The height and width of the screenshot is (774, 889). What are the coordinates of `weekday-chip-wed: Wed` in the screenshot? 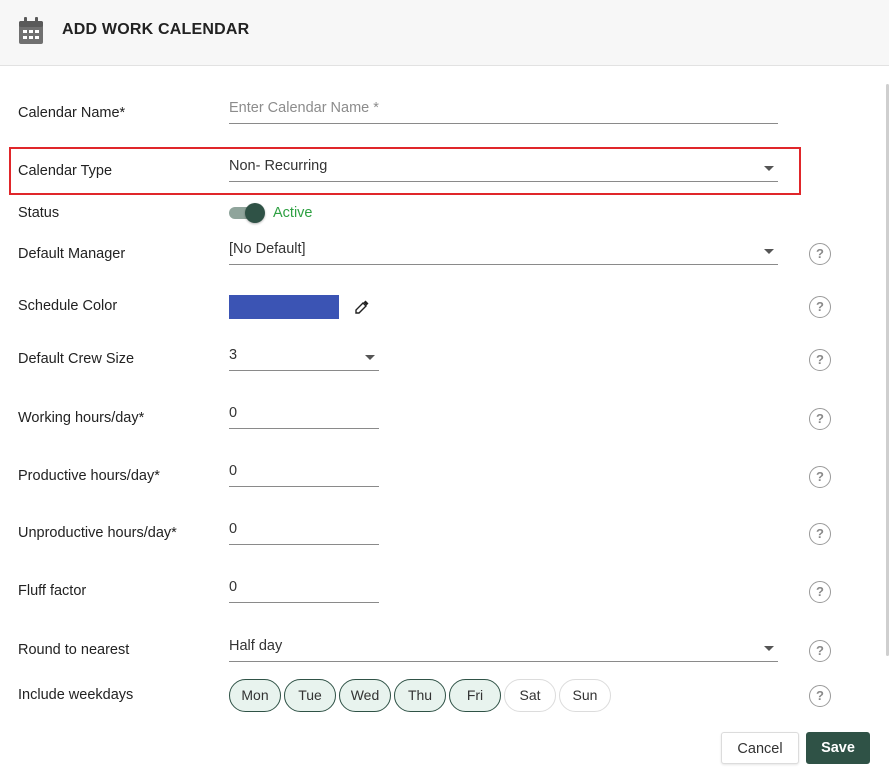 It's located at (365, 695).